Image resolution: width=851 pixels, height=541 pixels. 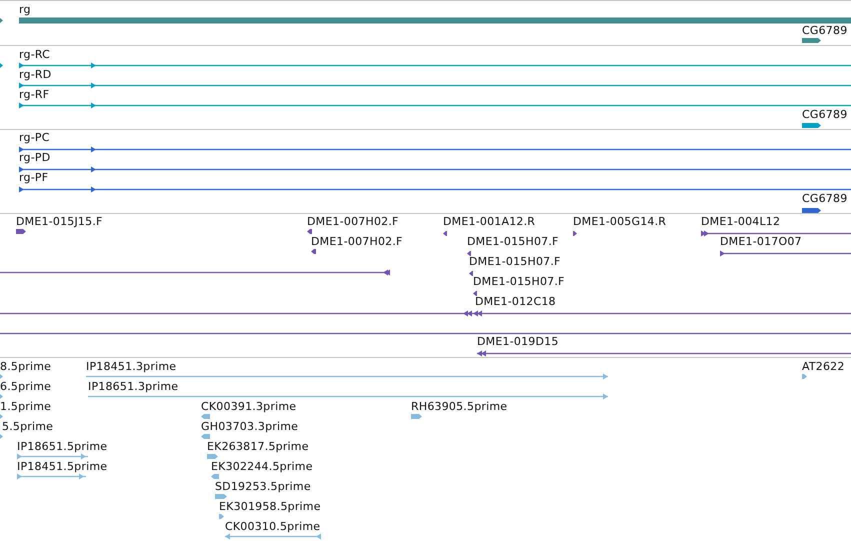 I want to click on feature-label: rg-RC, so click(x=34, y=54).